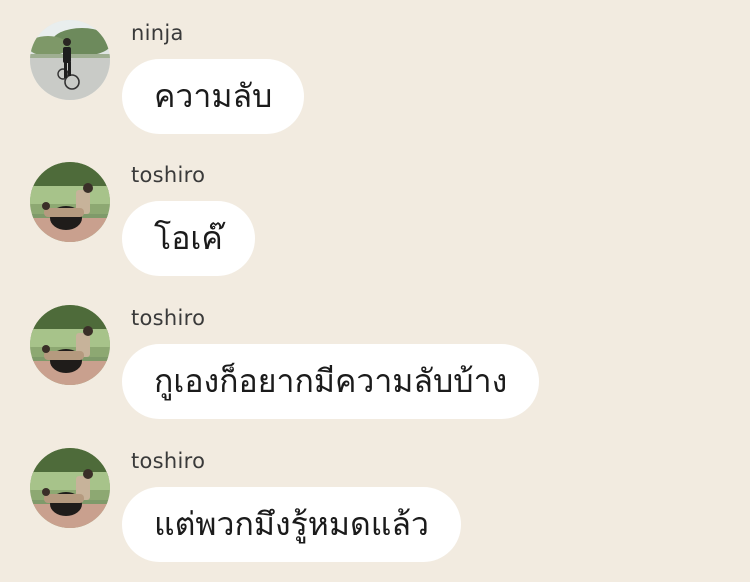 This screenshot has width=750, height=582. What do you see at coordinates (291, 524) in the screenshot?
I see `message-bubble: แต่พวกมึงรู้หมดแล้ว` at bounding box center [291, 524].